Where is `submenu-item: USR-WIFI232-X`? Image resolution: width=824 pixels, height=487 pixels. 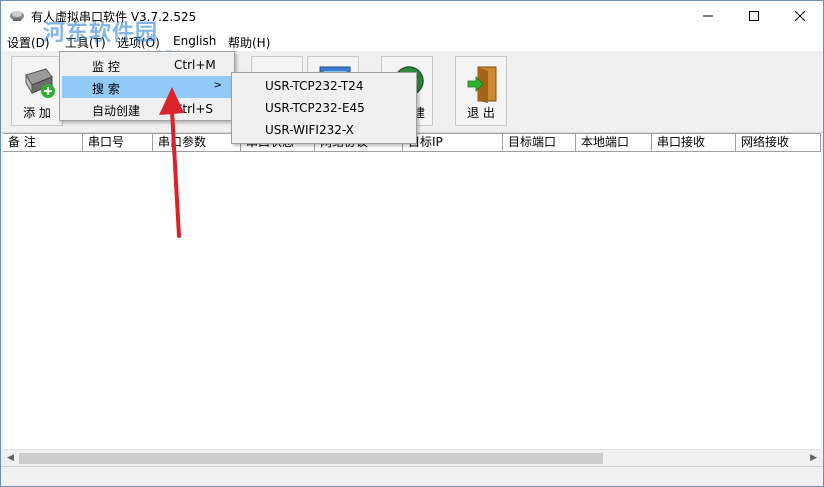
submenu-item: USR-WIFI232-X is located at coordinates (324, 130).